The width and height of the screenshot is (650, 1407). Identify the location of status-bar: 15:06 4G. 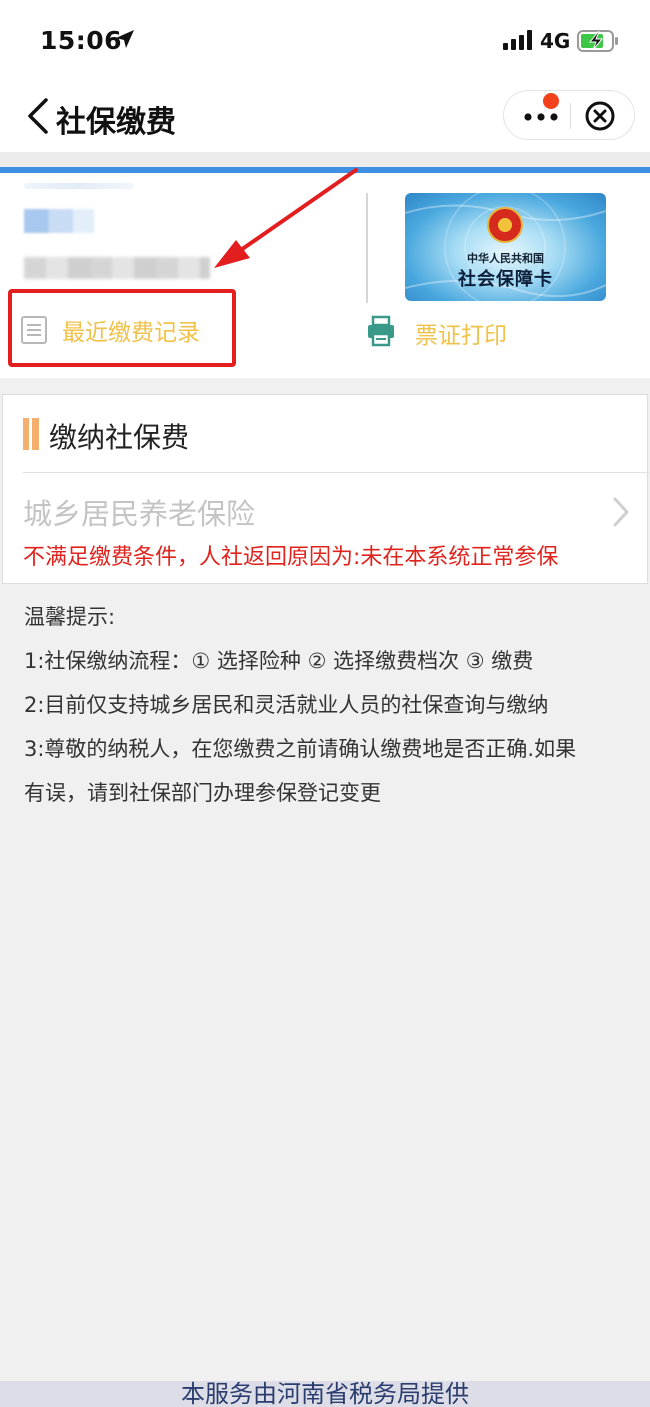
(325, 41).